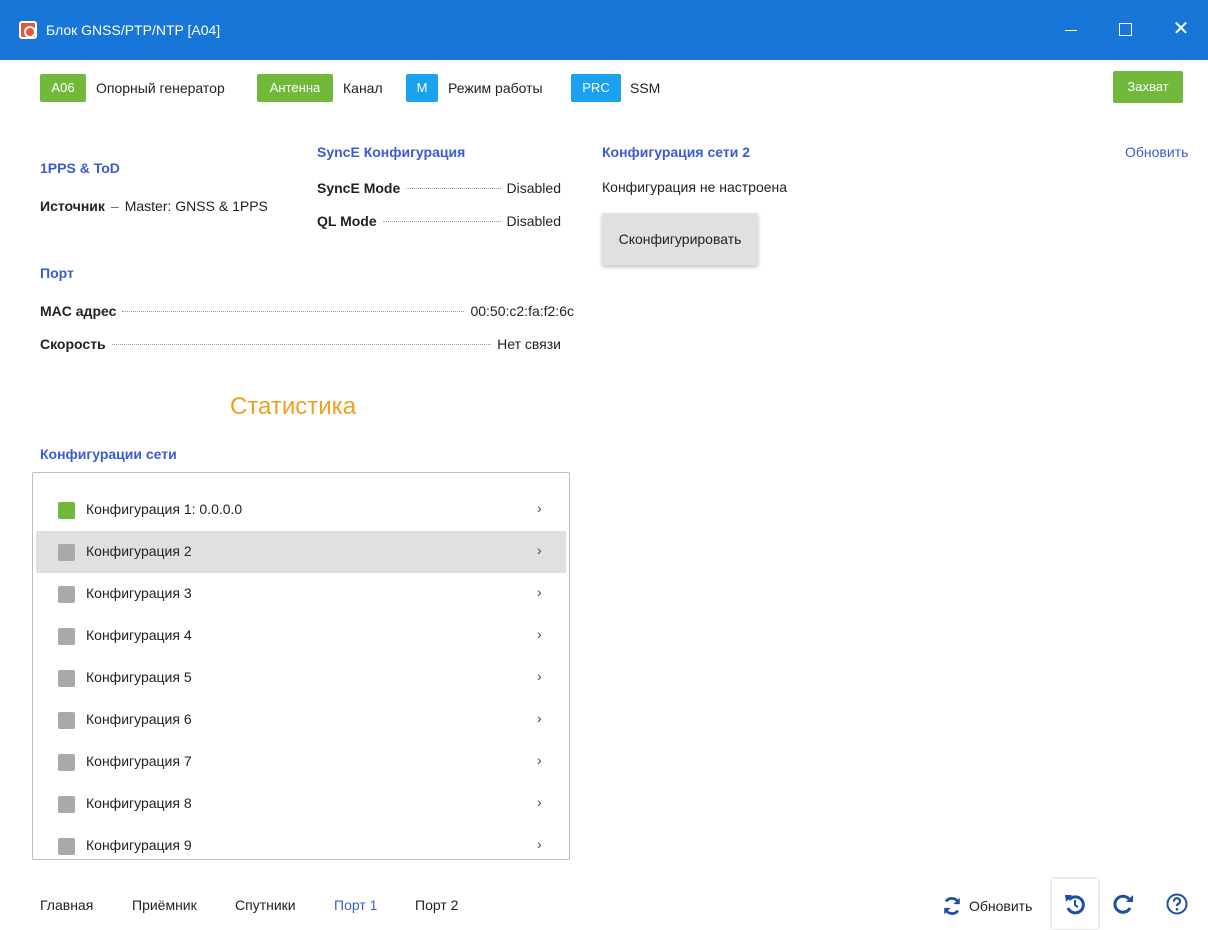 The width and height of the screenshot is (1208, 930). Describe the element at coordinates (160, 88) in the screenshot. I see `oscillator-label: Опорный генератор` at that location.